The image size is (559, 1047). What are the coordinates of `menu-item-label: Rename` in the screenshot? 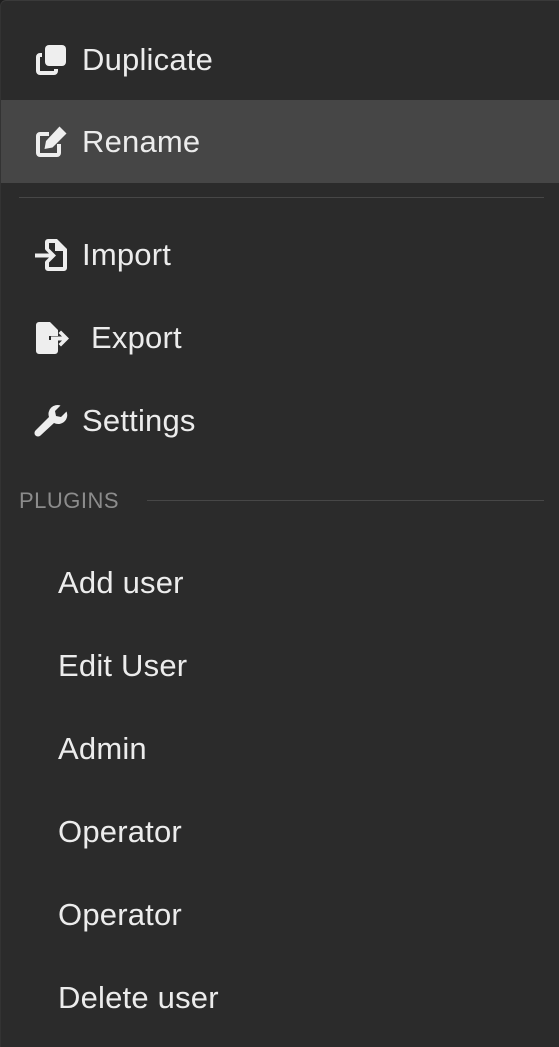 It's located at (141, 141).